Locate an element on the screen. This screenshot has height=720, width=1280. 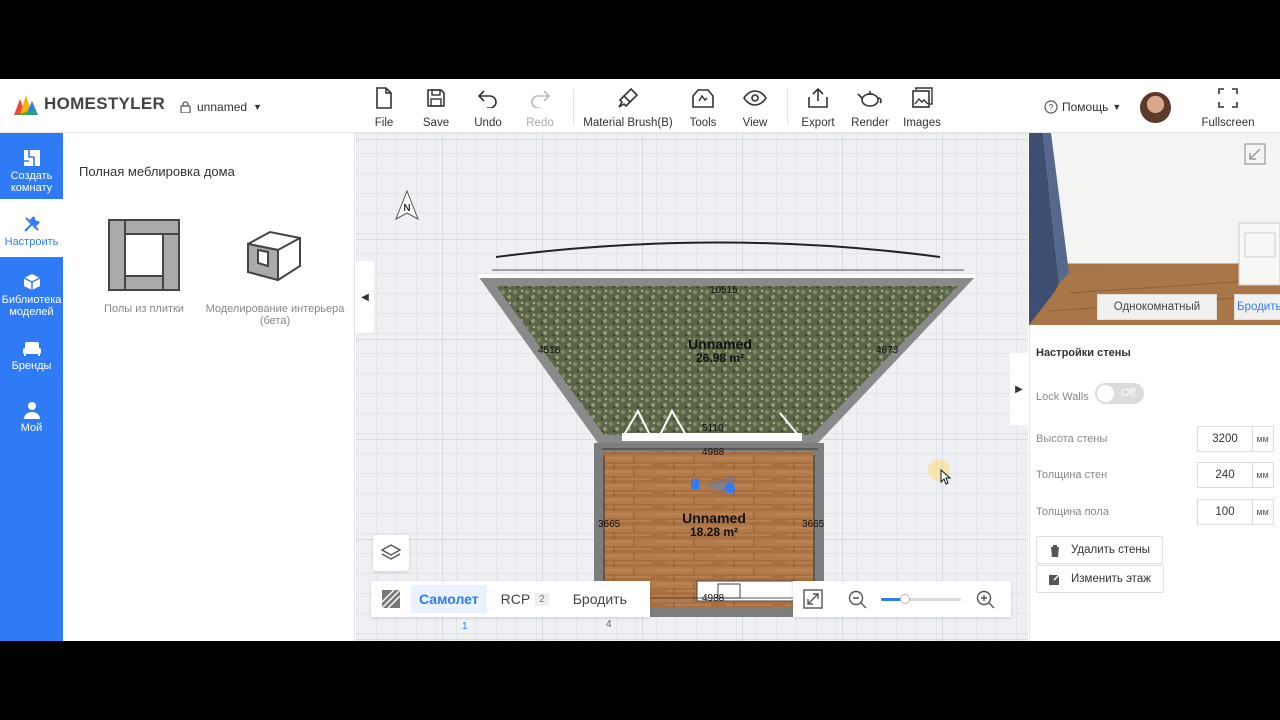
file-button: File is located at coordinates (384, 107).